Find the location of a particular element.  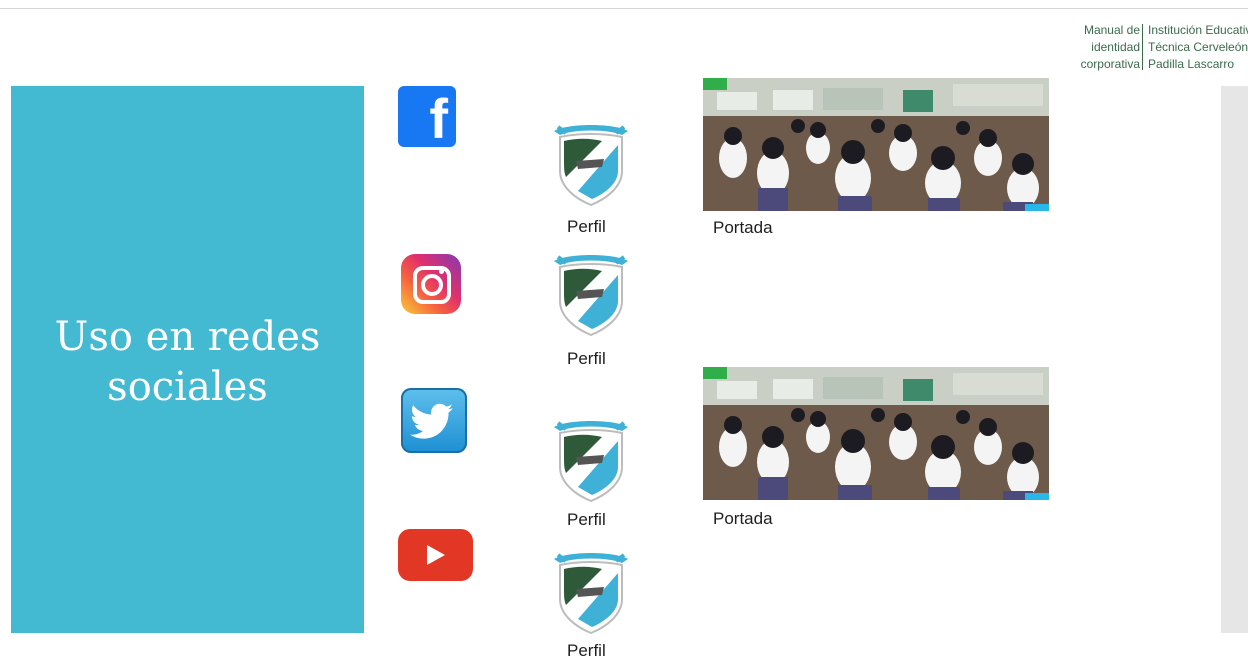

brand-separator is located at coordinates (1142, 47).